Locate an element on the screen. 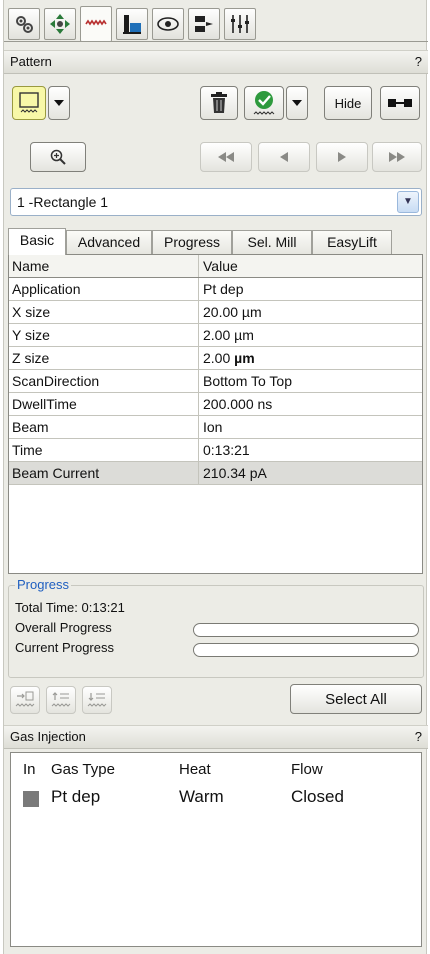 The width and height of the screenshot is (430, 954). property-name: Application is located at coordinates (104, 289).